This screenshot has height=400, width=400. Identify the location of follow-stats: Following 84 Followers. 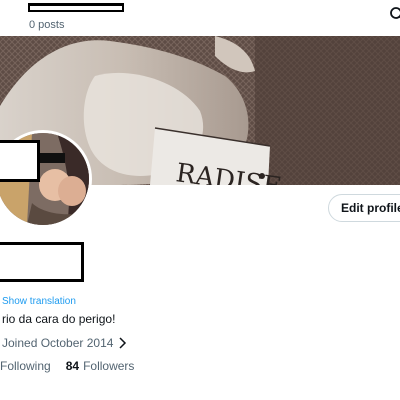
(67, 366).